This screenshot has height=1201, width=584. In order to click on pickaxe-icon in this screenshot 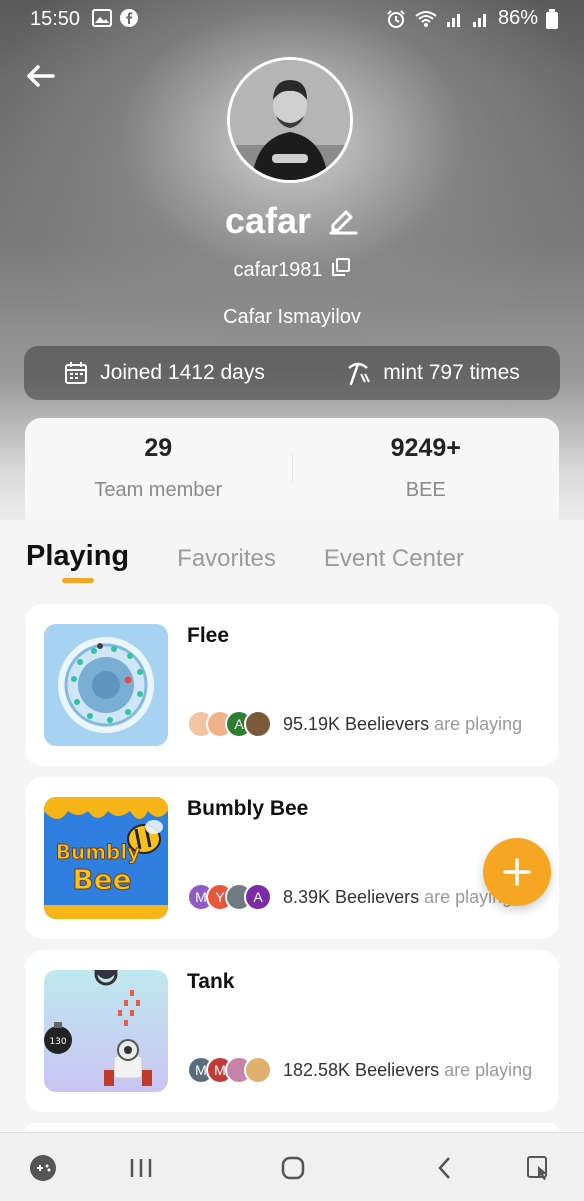, I will do `click(359, 374)`.